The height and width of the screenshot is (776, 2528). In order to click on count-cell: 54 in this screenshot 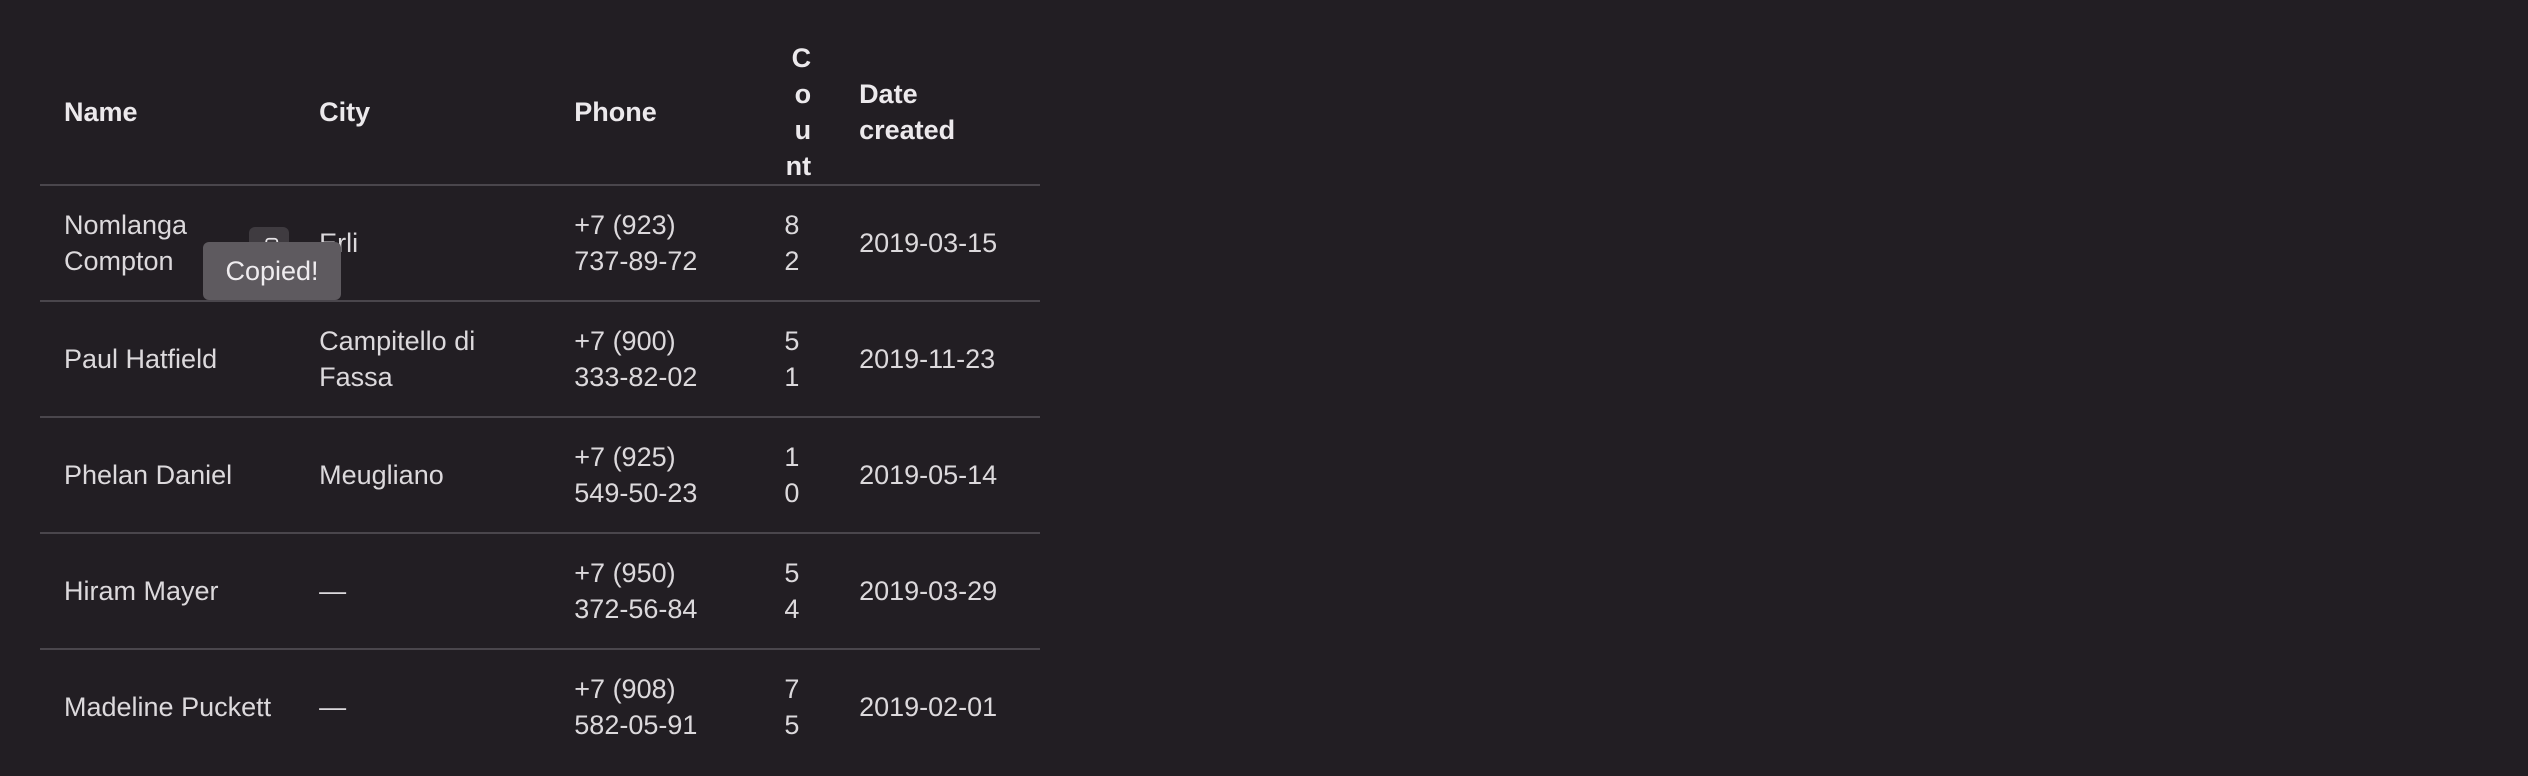, I will do `click(798, 591)`.